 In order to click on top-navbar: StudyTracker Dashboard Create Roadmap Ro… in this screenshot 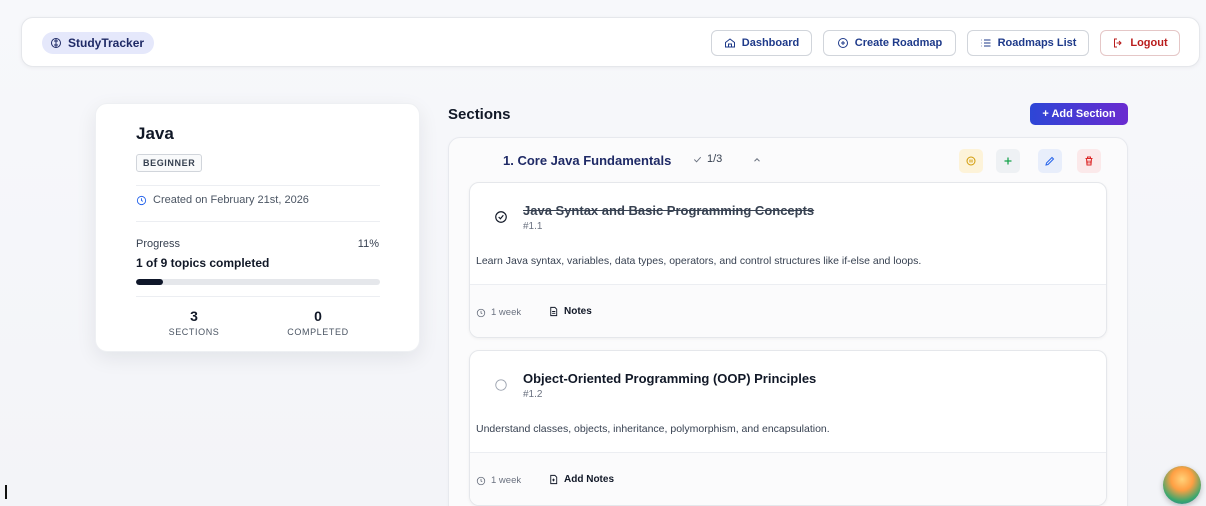, I will do `click(610, 42)`.